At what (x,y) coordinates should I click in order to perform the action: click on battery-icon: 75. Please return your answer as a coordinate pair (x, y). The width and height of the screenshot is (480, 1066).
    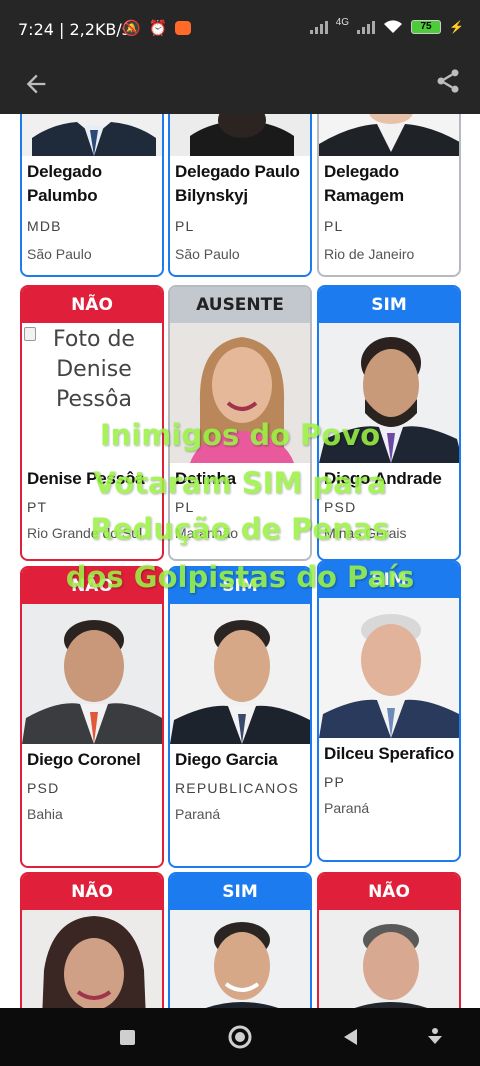
    Looking at the image, I should click on (426, 27).